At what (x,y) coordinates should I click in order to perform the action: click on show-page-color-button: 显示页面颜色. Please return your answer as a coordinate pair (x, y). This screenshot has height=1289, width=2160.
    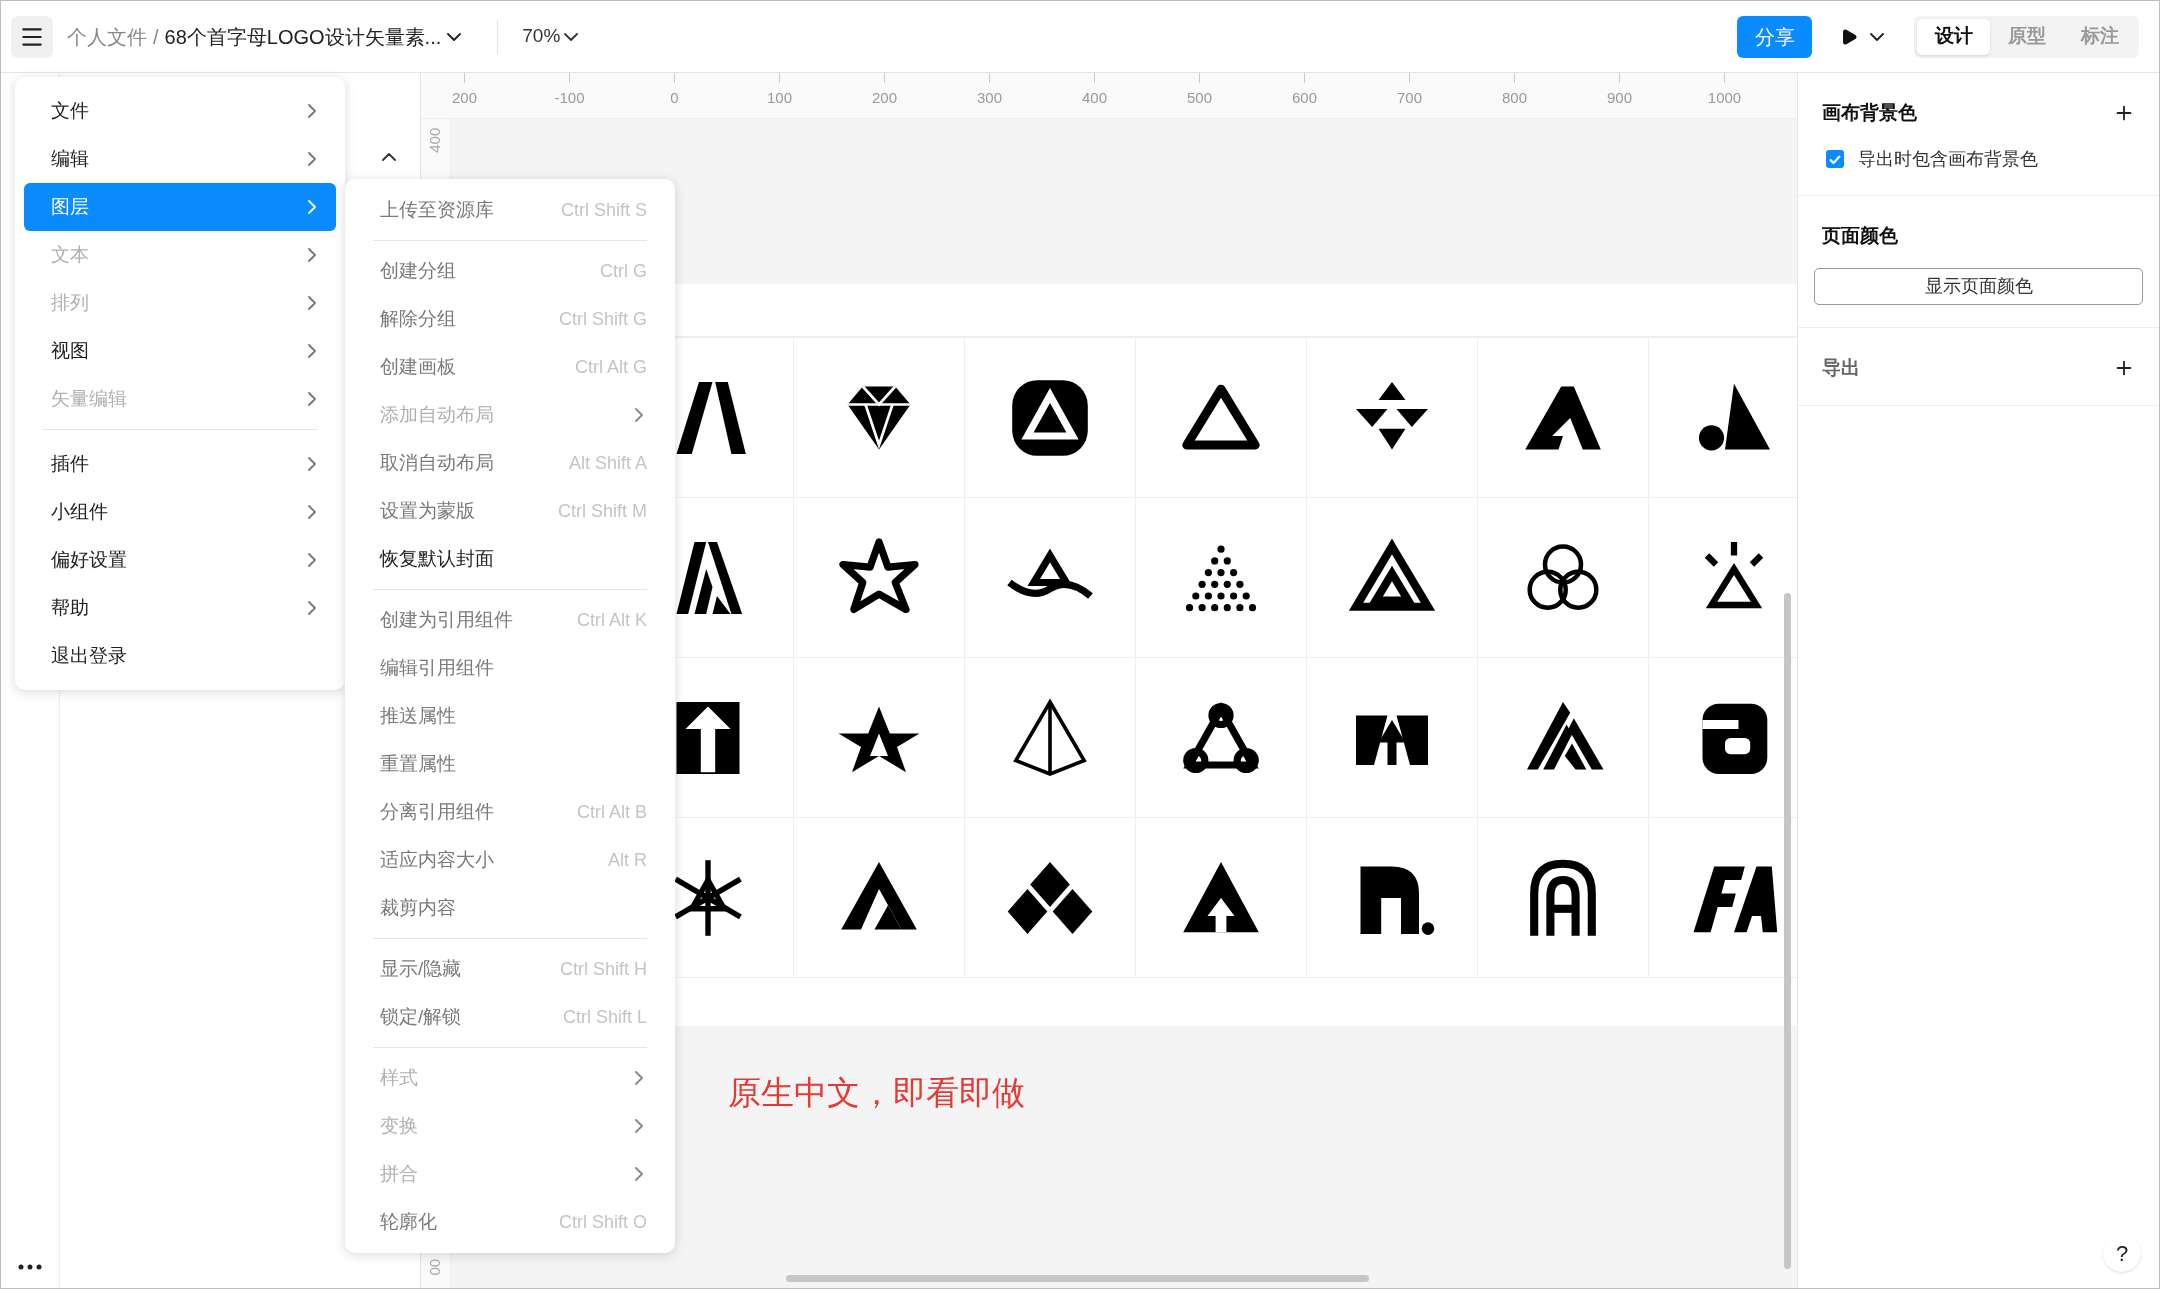
    Looking at the image, I should click on (1978, 286).